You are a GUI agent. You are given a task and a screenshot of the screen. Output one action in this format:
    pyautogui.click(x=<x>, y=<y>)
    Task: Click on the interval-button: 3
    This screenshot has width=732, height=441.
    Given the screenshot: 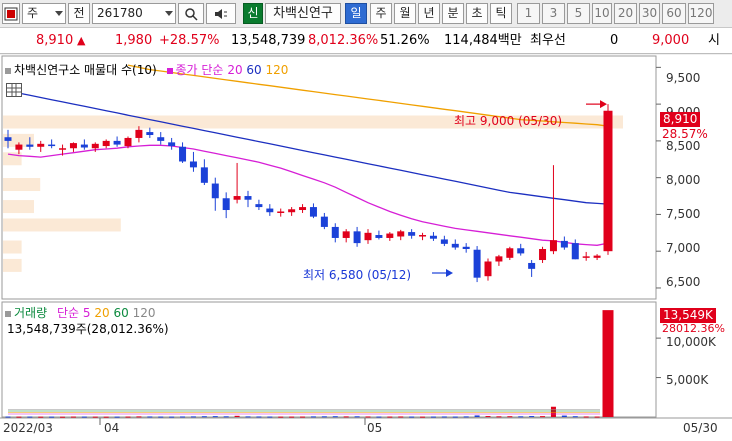 What is the action you would take?
    pyautogui.click(x=553, y=13)
    